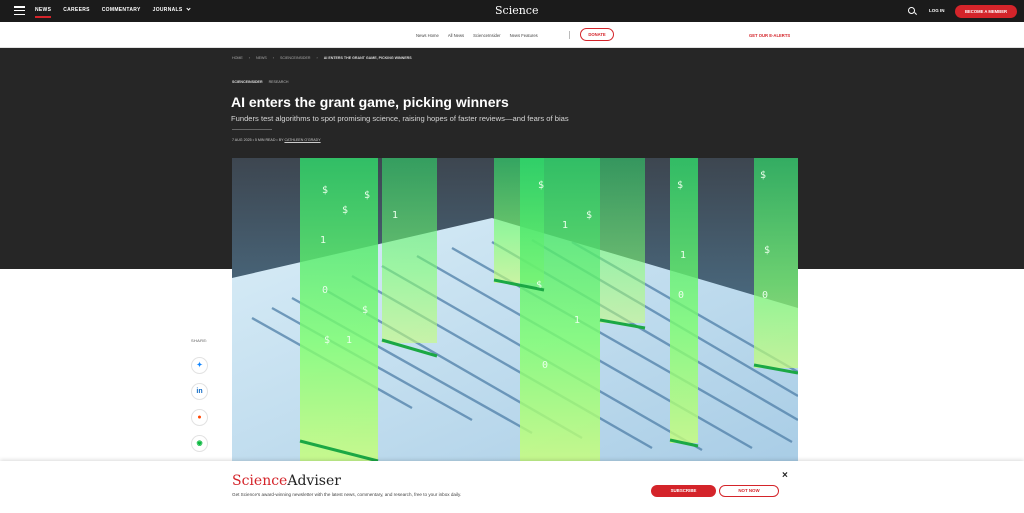  What do you see at coordinates (769, 35) in the screenshot?
I see `ealerts-link: GET OUR E-ALERTS` at bounding box center [769, 35].